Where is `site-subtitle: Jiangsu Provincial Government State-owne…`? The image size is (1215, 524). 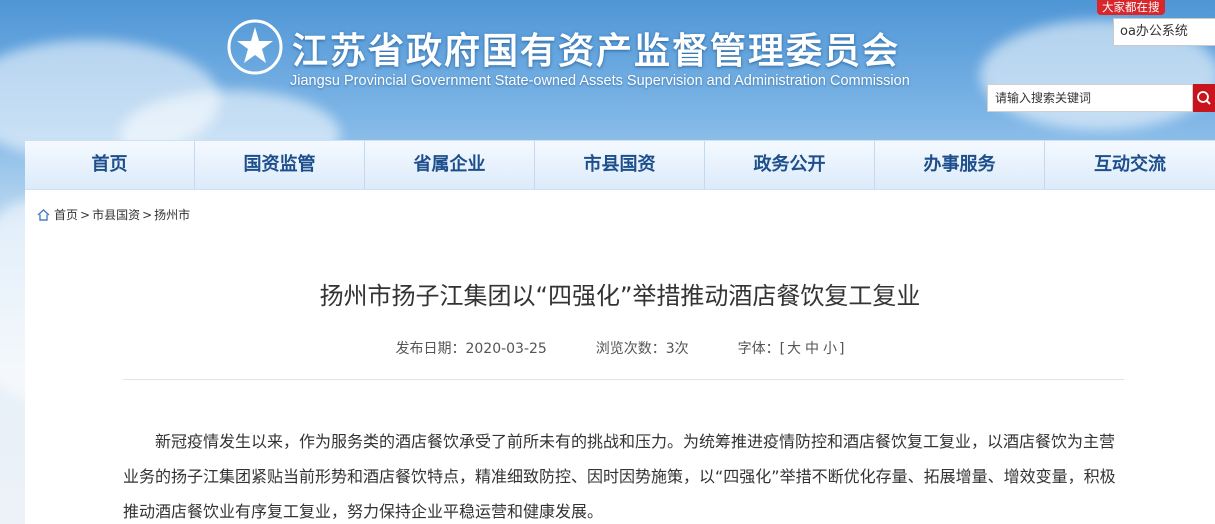
site-subtitle: Jiangsu Provincial Government State-owne… is located at coordinates (600, 81).